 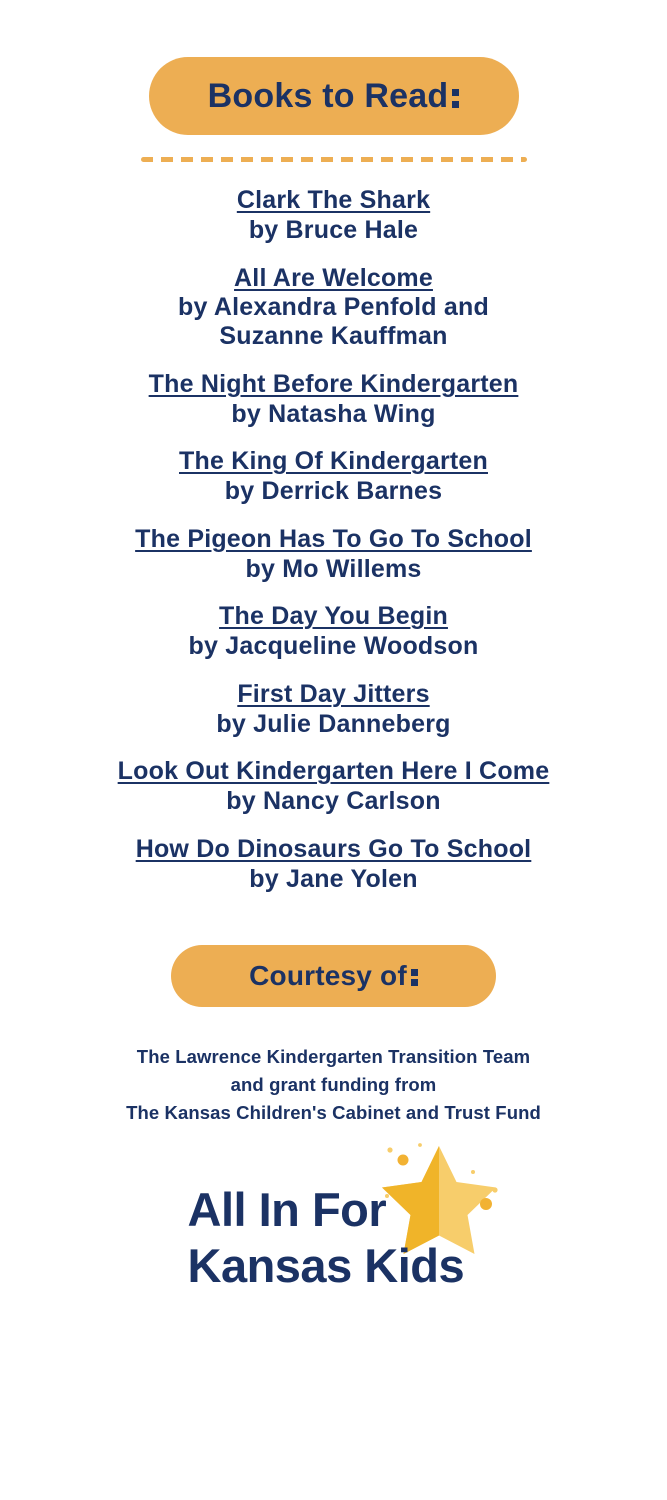 I want to click on book-title: The Pigeon Has To Go To School, so click(x=333, y=538).